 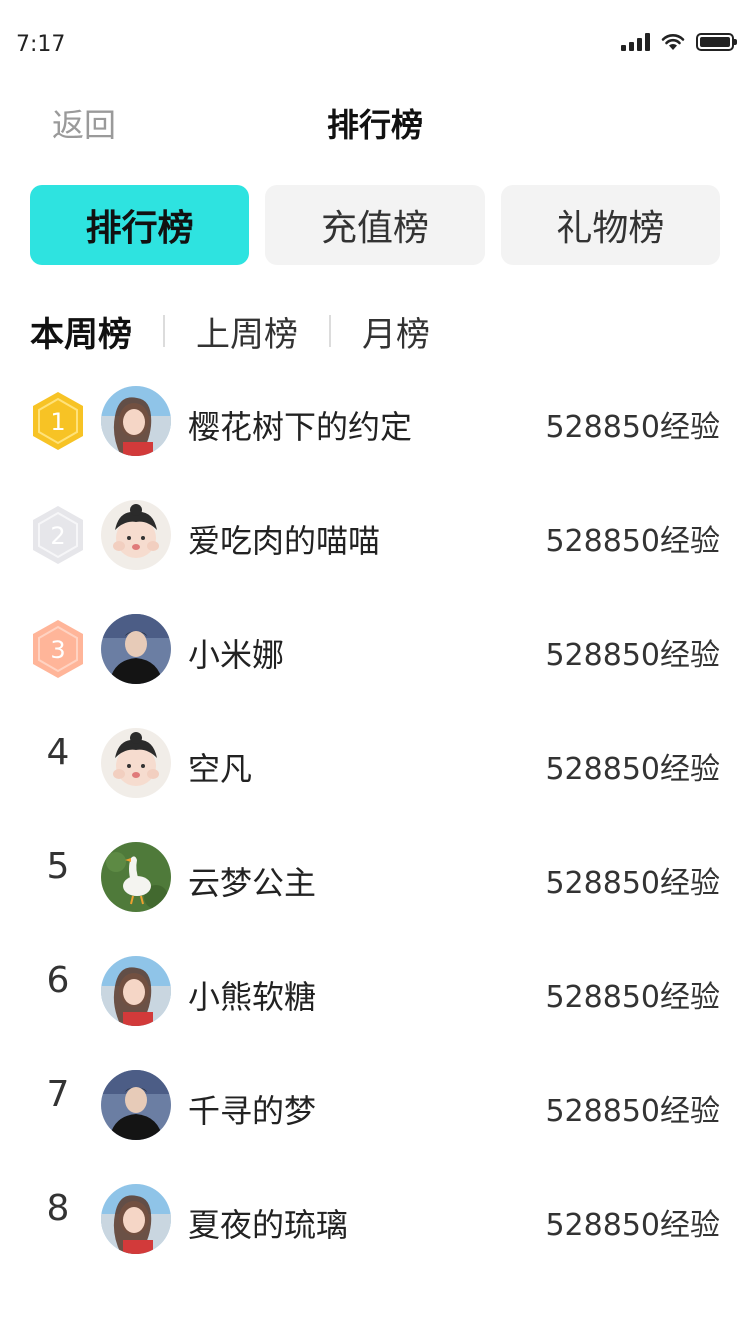 I want to click on signal-icon, so click(x=635, y=42).